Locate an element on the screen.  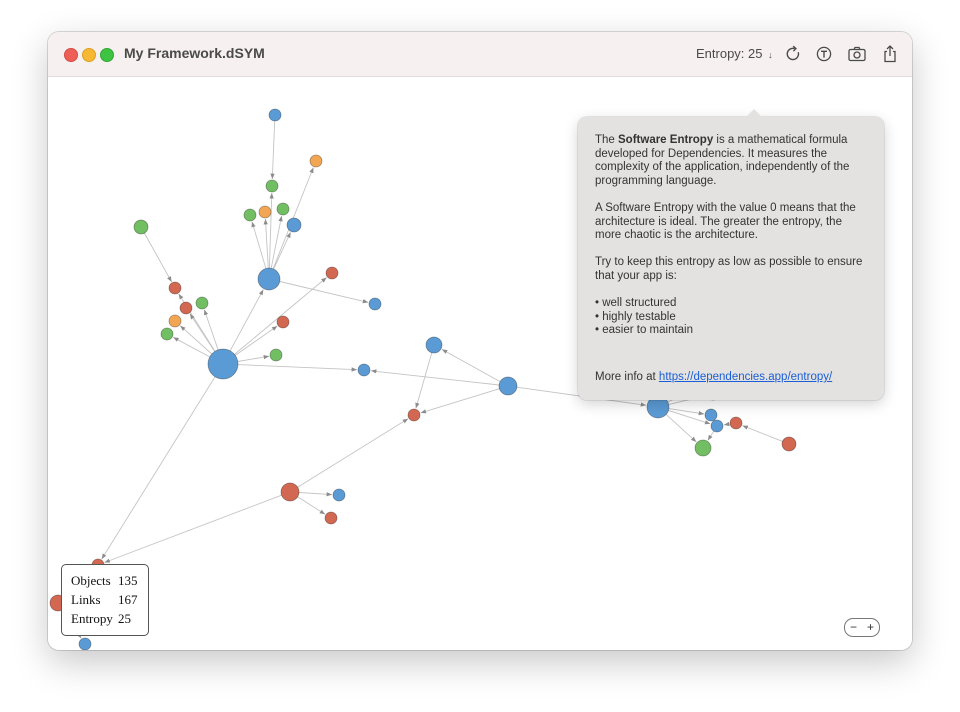
refresh-icon is located at coordinates (793, 53).